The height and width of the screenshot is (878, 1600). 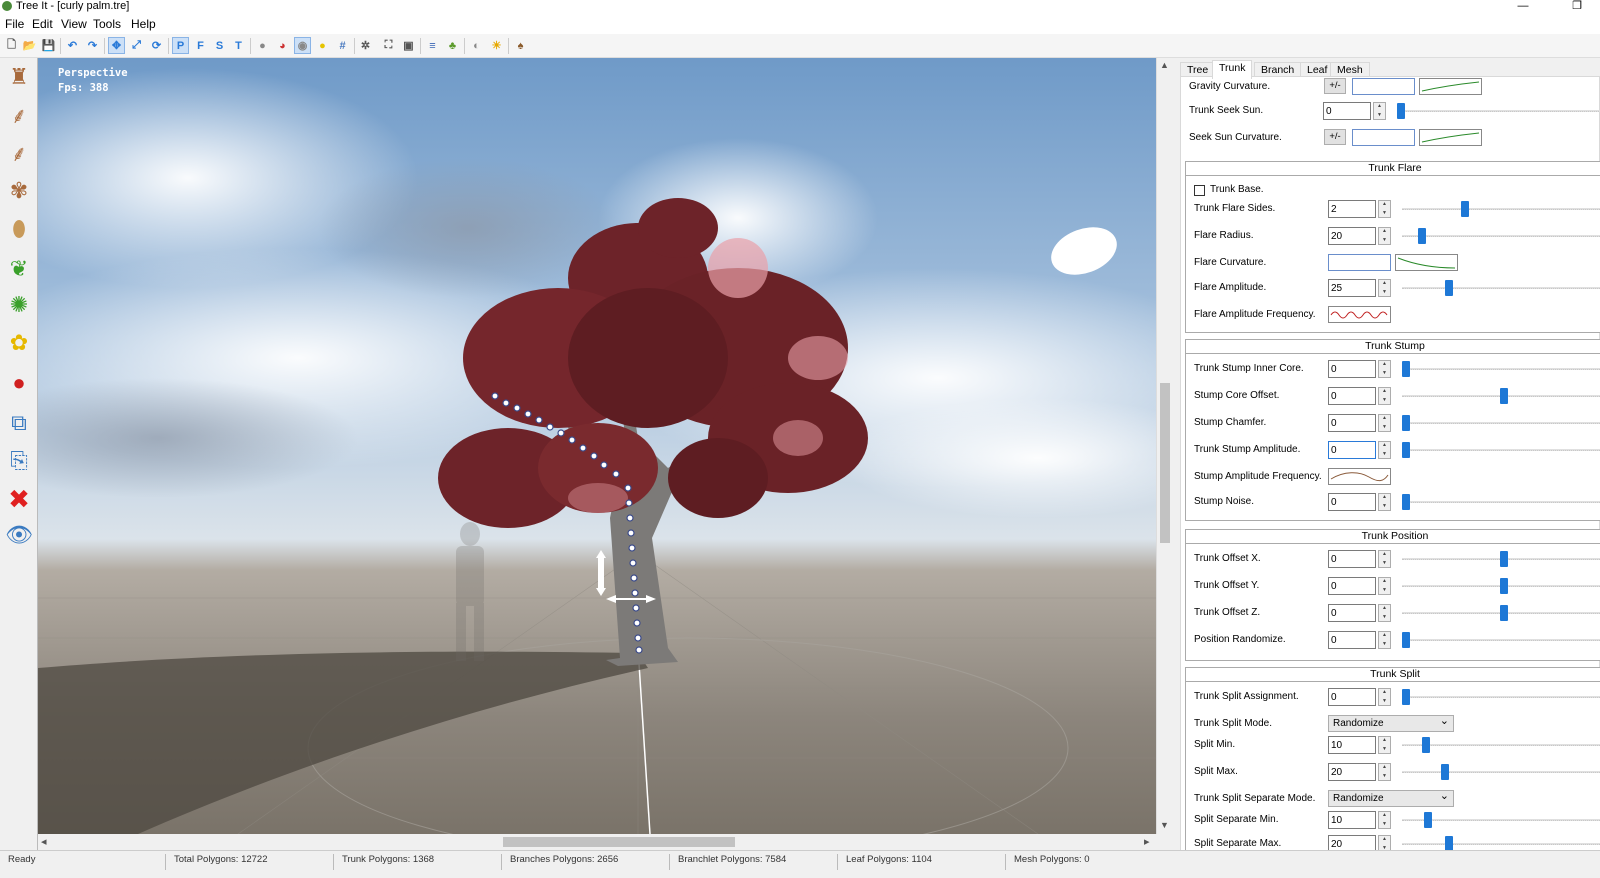 I want to click on seek-sun-curvature-curve, so click(x=1450, y=137).